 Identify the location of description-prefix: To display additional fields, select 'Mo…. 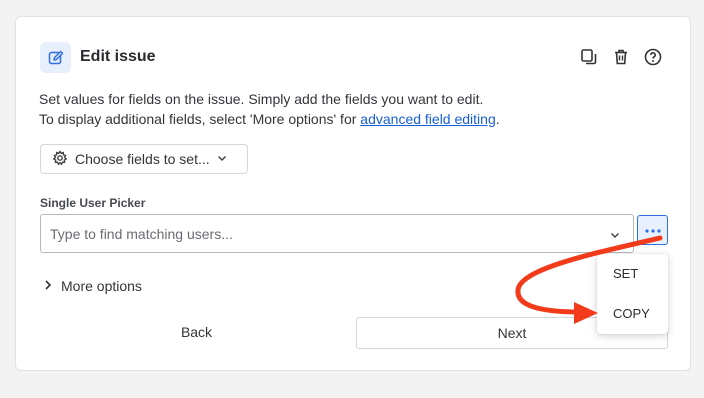
(200, 119).